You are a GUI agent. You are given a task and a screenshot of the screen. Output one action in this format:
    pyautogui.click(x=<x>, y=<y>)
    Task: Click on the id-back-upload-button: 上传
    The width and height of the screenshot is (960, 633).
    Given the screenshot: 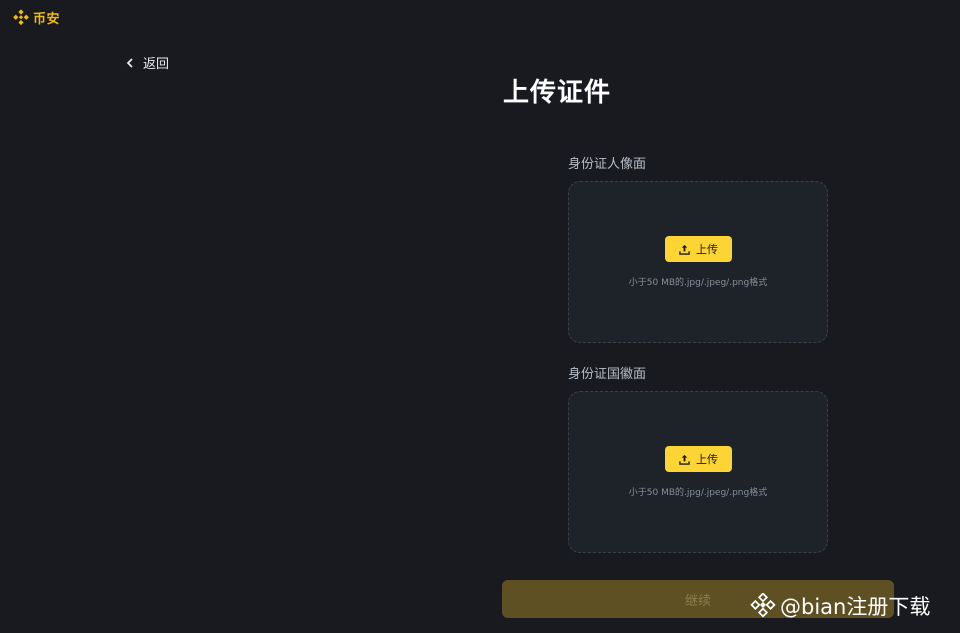 What is the action you would take?
    pyautogui.click(x=698, y=459)
    